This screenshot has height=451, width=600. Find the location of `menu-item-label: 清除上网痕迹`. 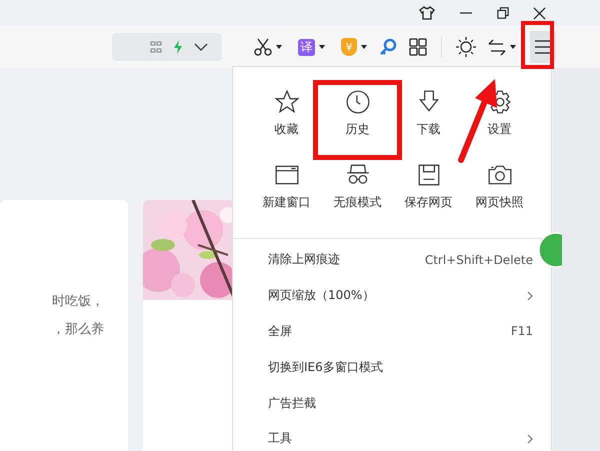

menu-item-label: 清除上网痕迹 is located at coordinates (304, 259).